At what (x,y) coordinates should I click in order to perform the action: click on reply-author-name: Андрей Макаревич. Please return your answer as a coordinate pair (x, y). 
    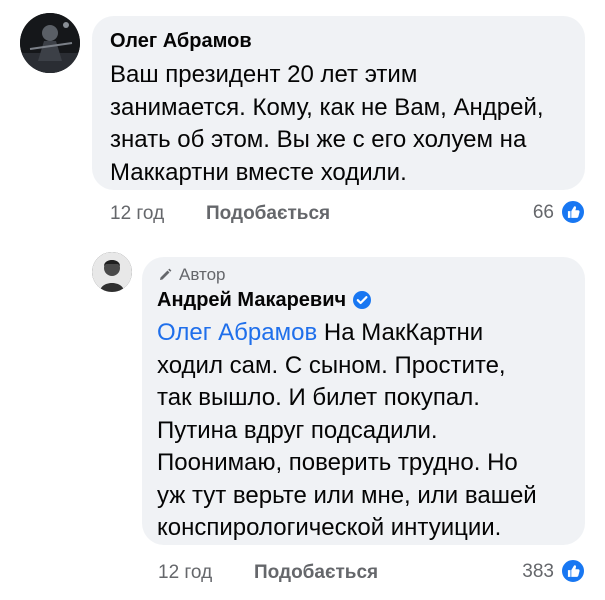
    Looking at the image, I should click on (251, 300).